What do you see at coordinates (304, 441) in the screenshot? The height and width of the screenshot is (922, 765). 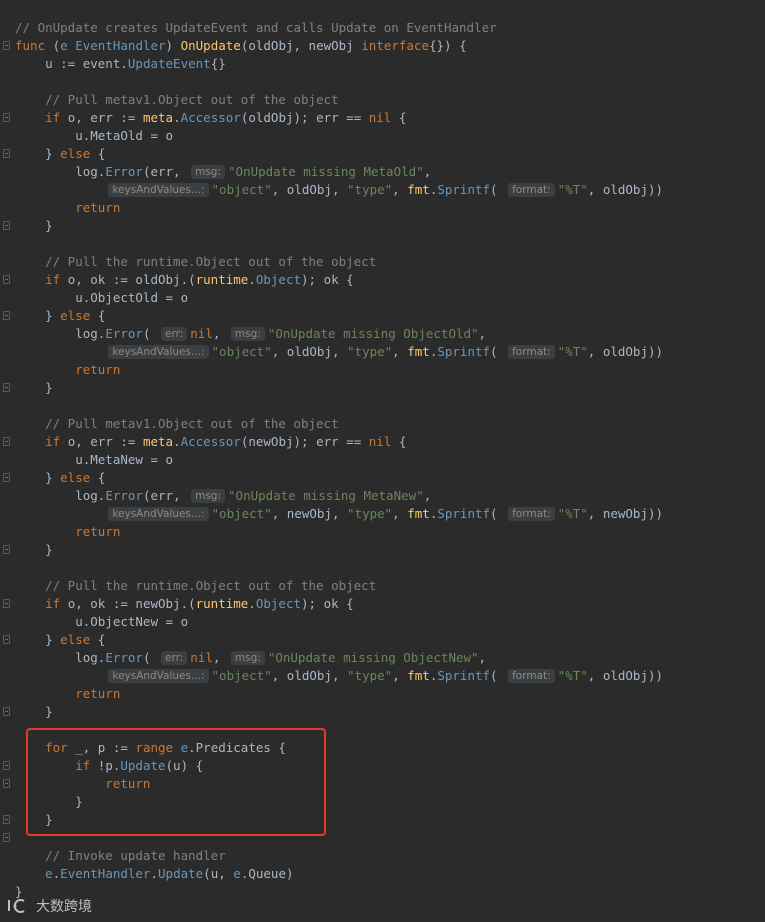 I see `code-token: (newObj); err ==` at bounding box center [304, 441].